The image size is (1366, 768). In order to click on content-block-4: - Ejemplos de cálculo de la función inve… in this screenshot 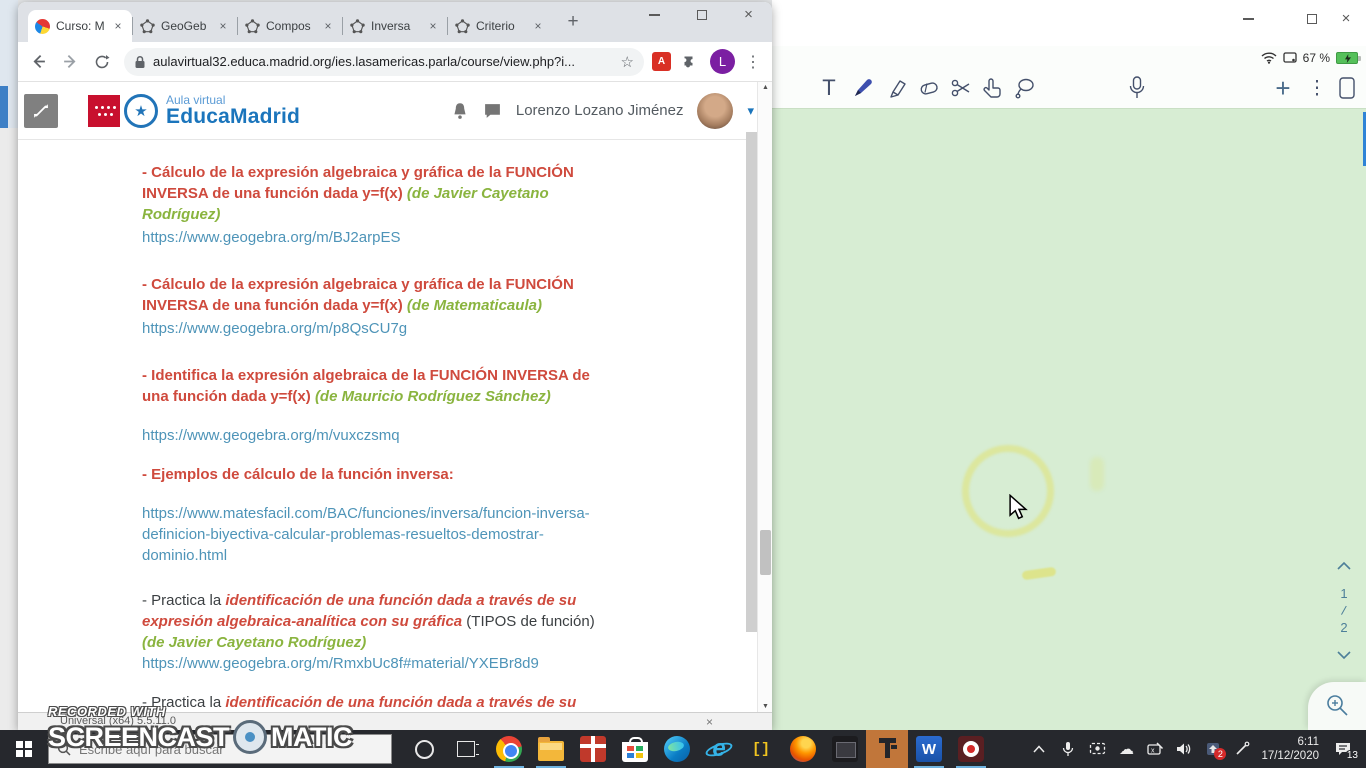, I will do `click(377, 474)`.